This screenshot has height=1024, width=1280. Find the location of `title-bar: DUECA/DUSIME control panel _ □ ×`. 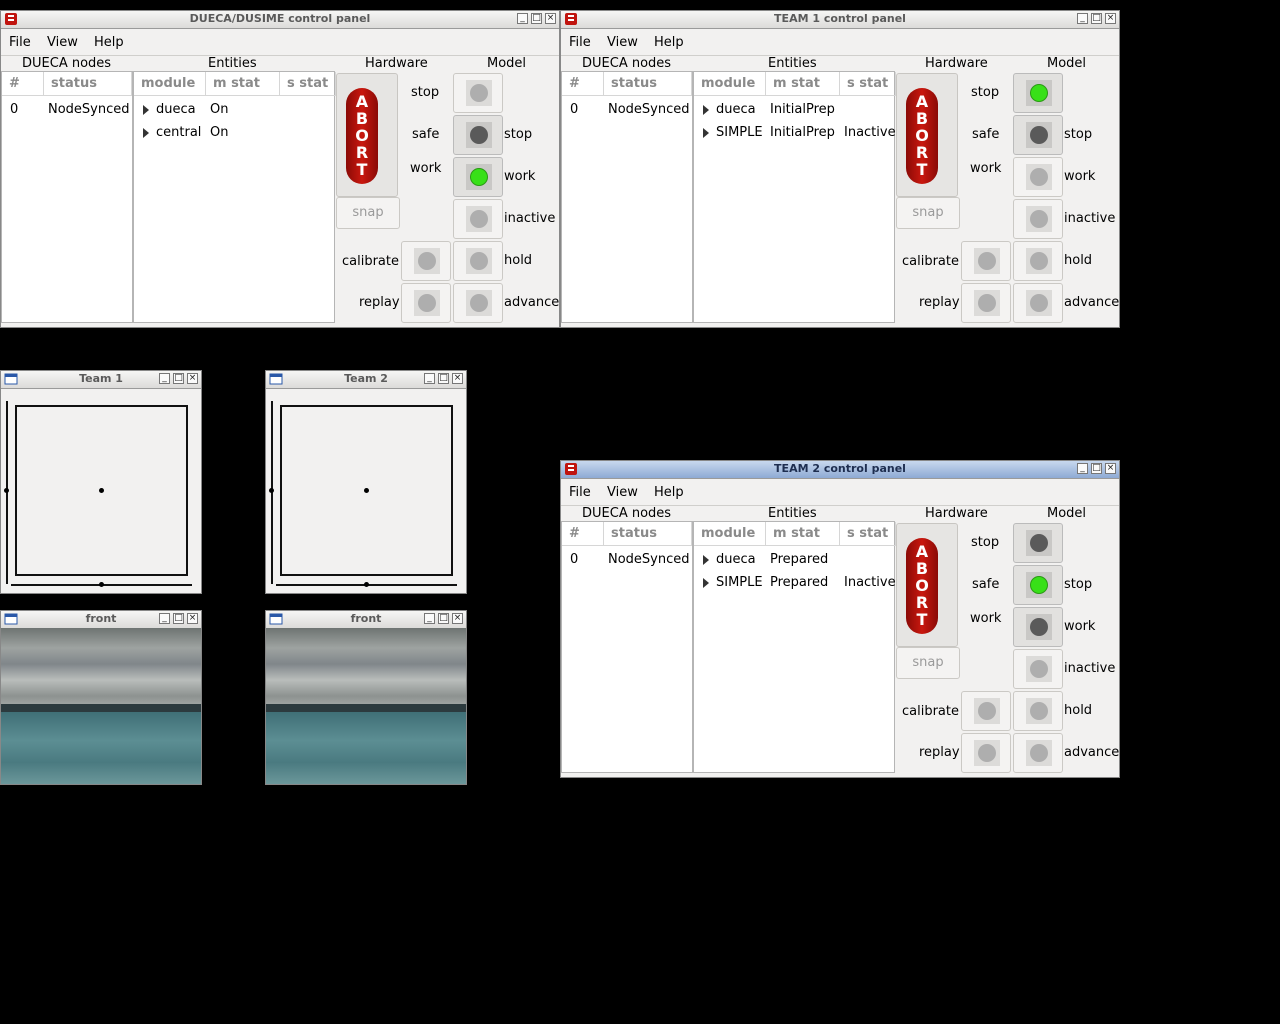

title-bar: DUECA/DUSIME control panel _ □ × is located at coordinates (280, 20).